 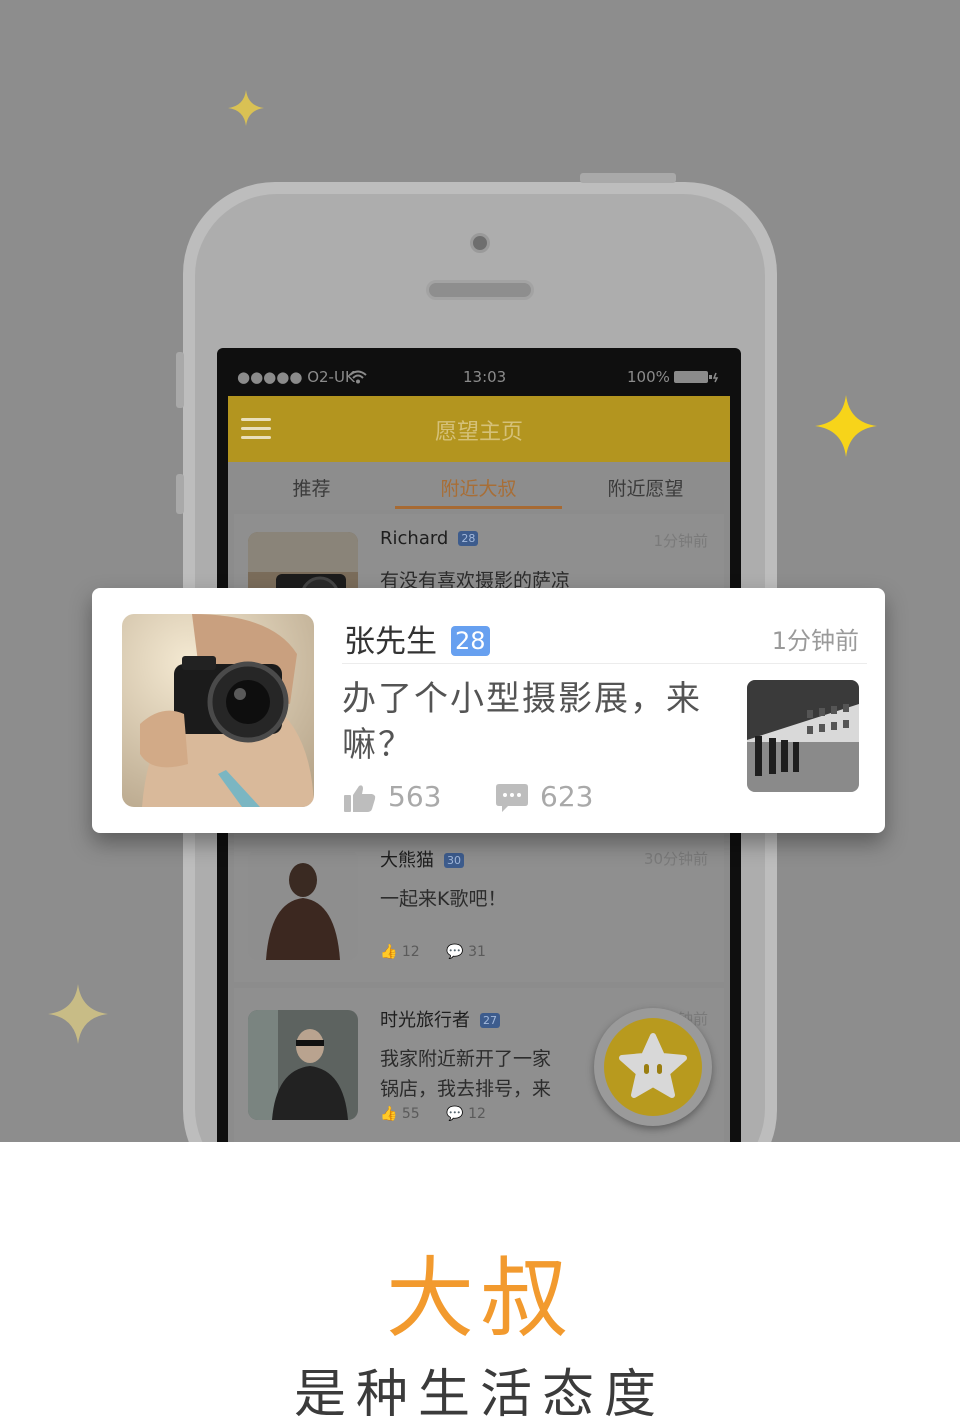 I want to click on mascot-fab, so click(x=653, y=1067).